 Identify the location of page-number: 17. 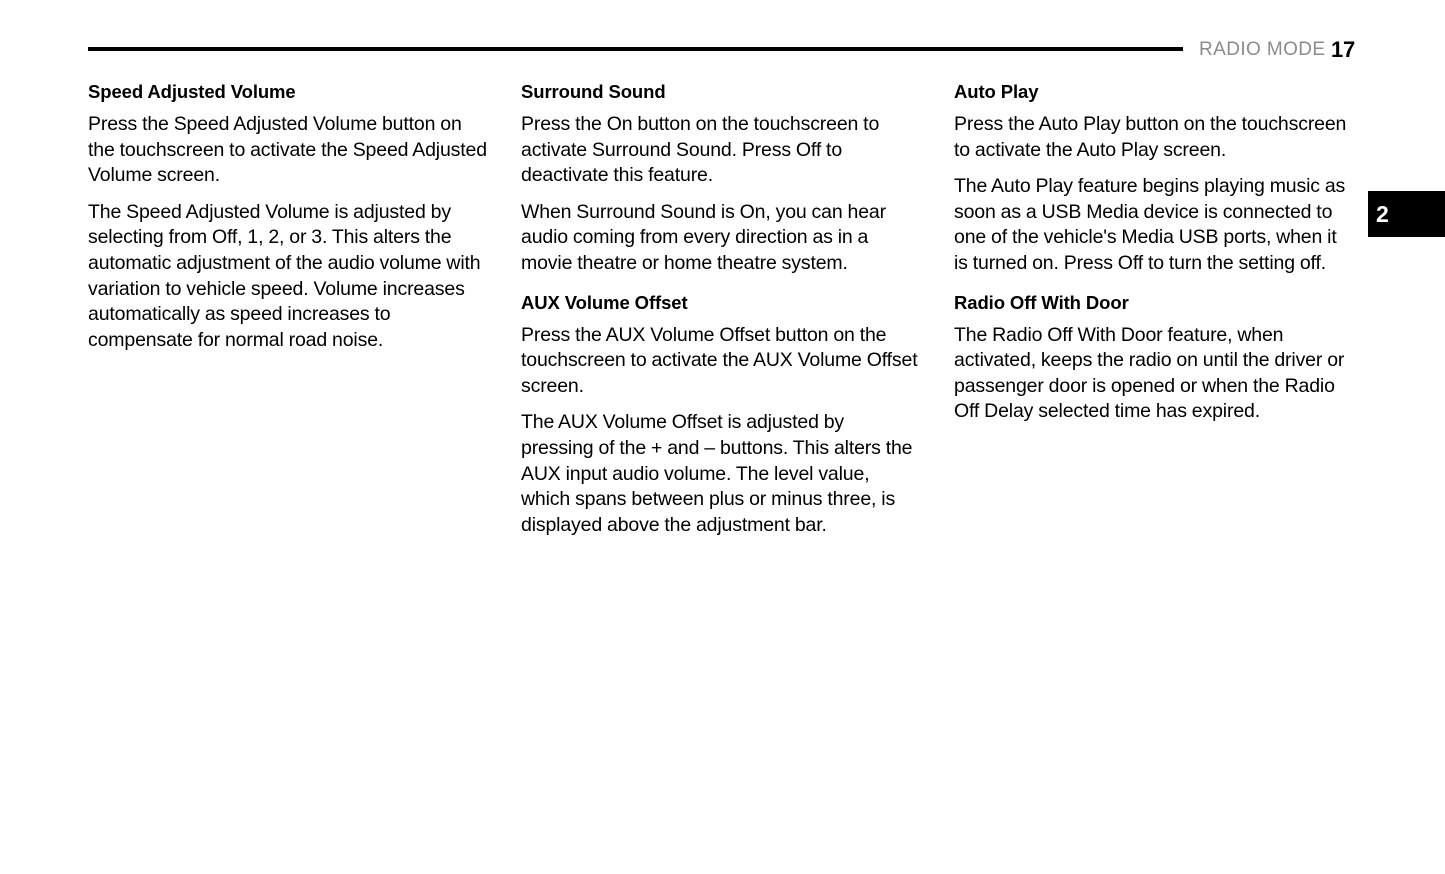
(1343, 49).